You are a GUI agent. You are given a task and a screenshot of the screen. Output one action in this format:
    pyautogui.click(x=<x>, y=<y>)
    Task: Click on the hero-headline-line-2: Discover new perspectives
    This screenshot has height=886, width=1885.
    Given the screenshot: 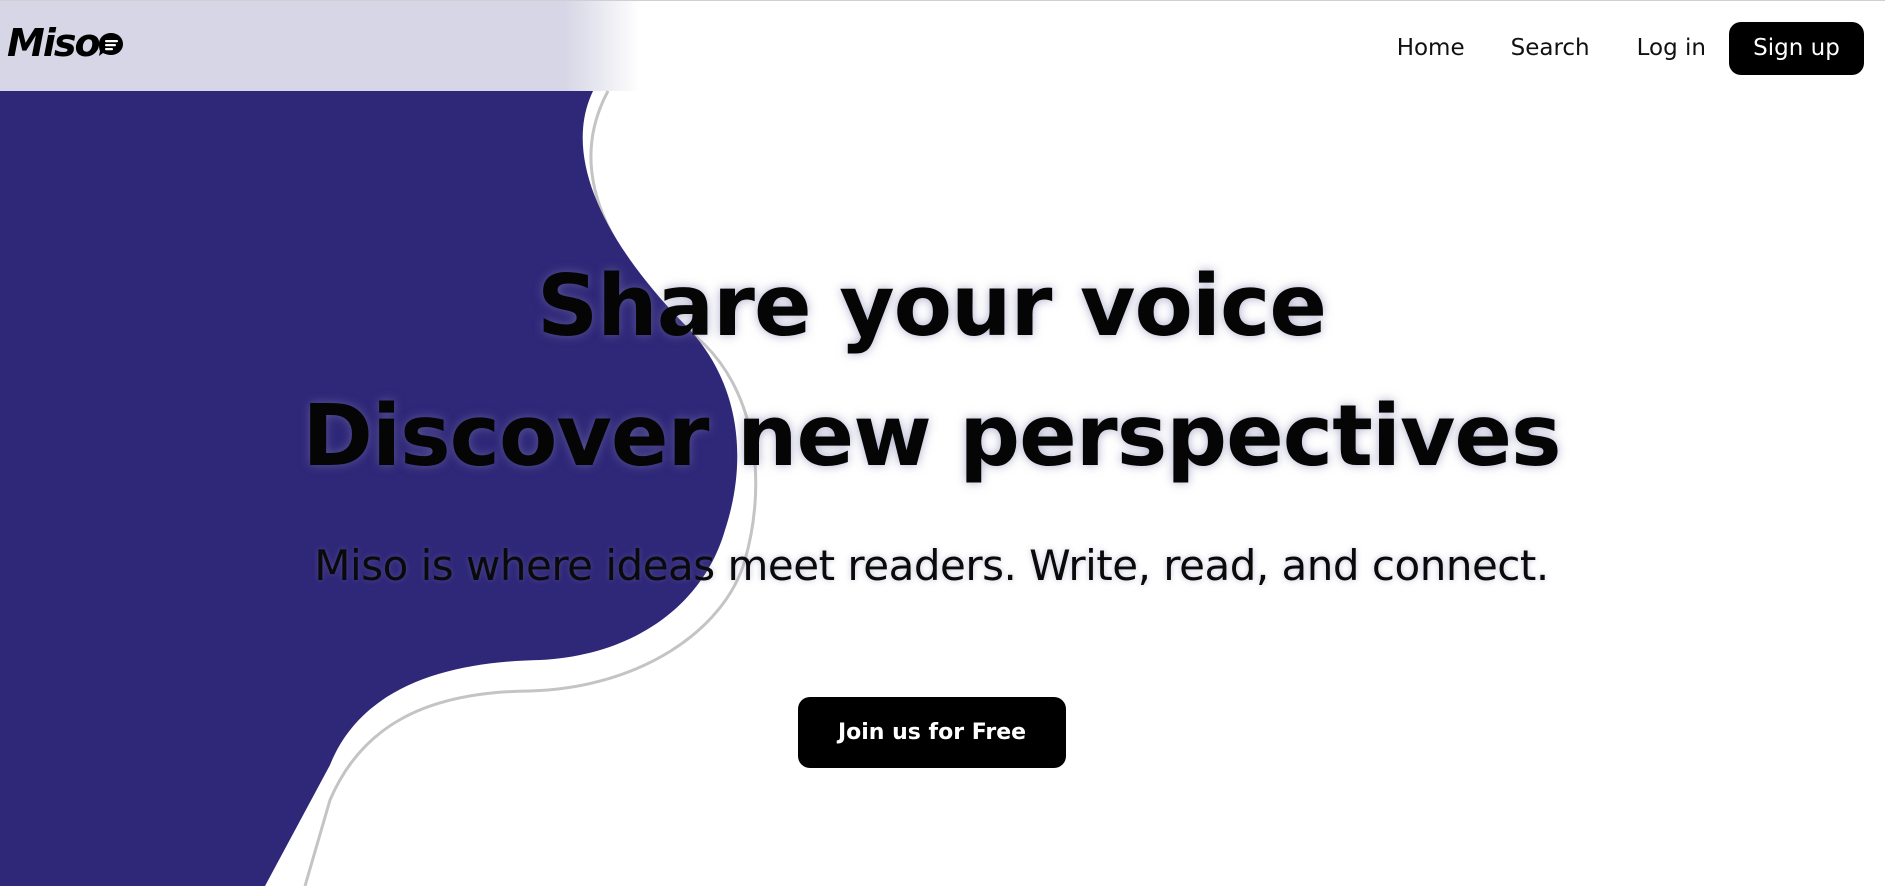 What is the action you would take?
    pyautogui.click(x=931, y=436)
    